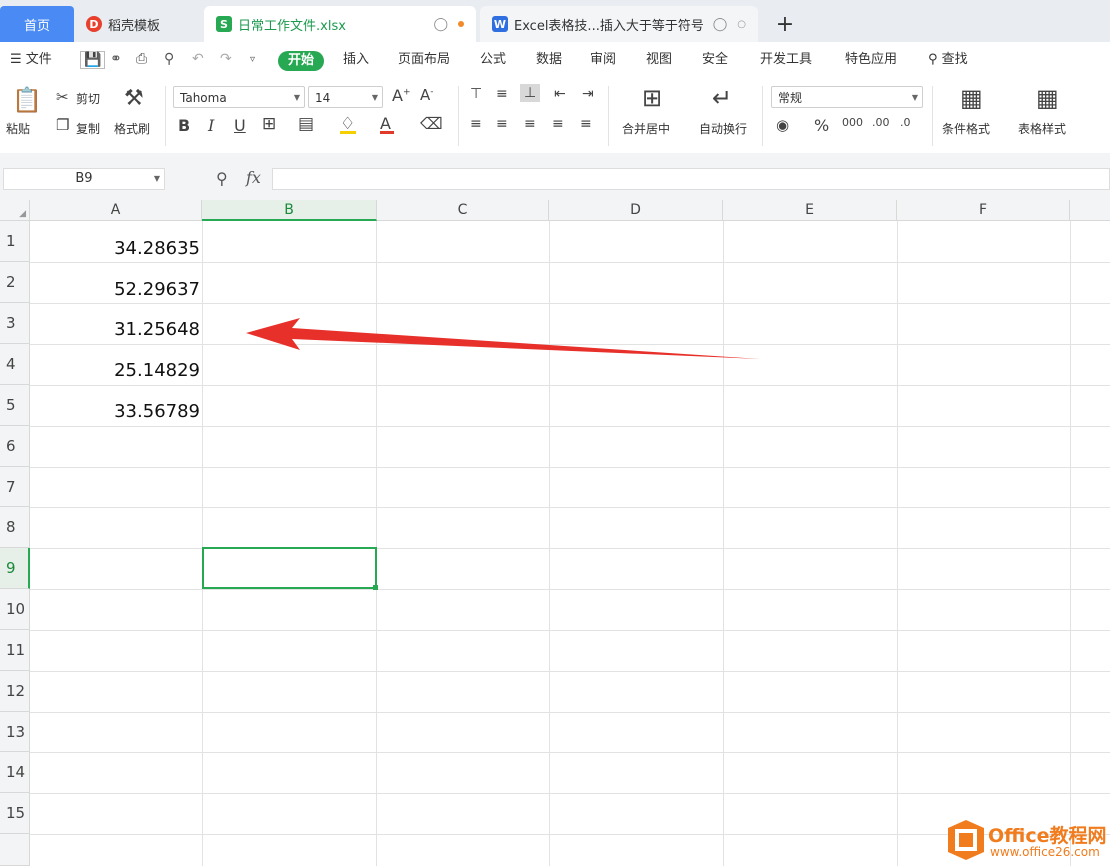  Describe the element at coordinates (222, 178) in the screenshot. I see `zoom-icon: ⚲` at that location.